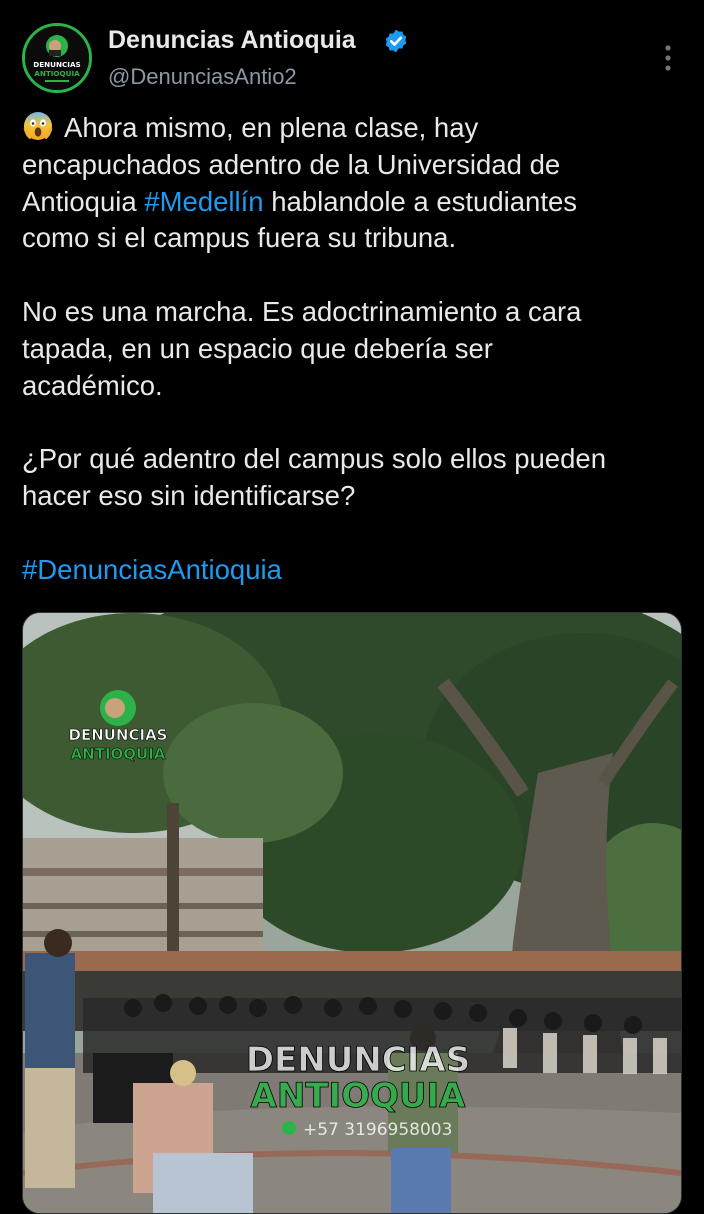 The width and height of the screenshot is (704, 1214). I want to click on verified-badge-icon, so click(396, 41).